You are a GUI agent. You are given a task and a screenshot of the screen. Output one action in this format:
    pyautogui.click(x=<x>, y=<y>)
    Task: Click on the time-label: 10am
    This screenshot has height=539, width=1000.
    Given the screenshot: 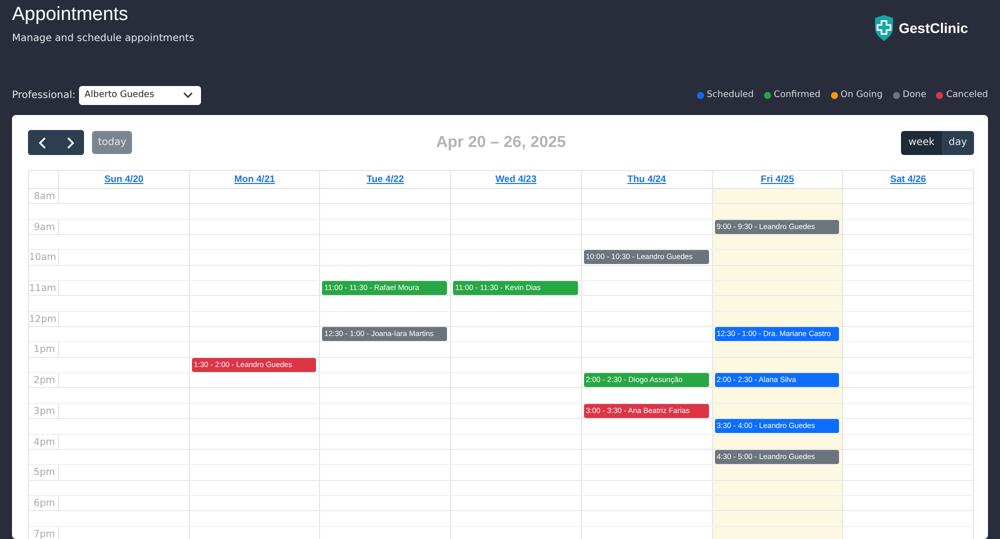 What is the action you would take?
    pyautogui.click(x=44, y=258)
    